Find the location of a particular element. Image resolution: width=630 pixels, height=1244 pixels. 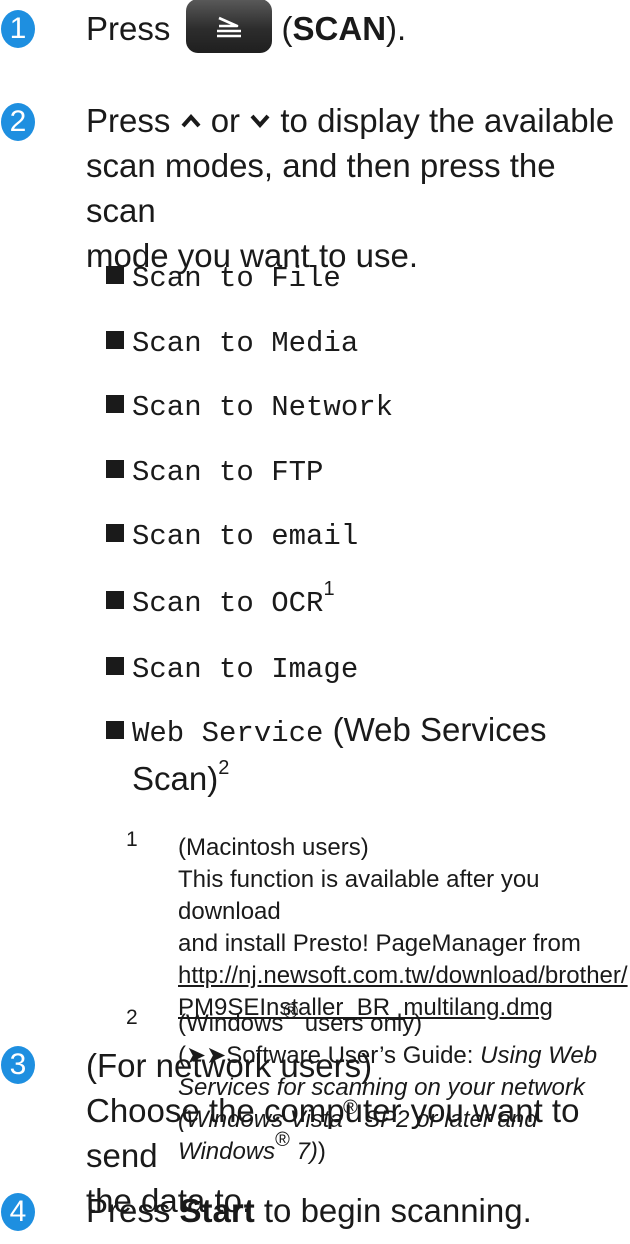

step-1-number: 1 is located at coordinates (18, 28).